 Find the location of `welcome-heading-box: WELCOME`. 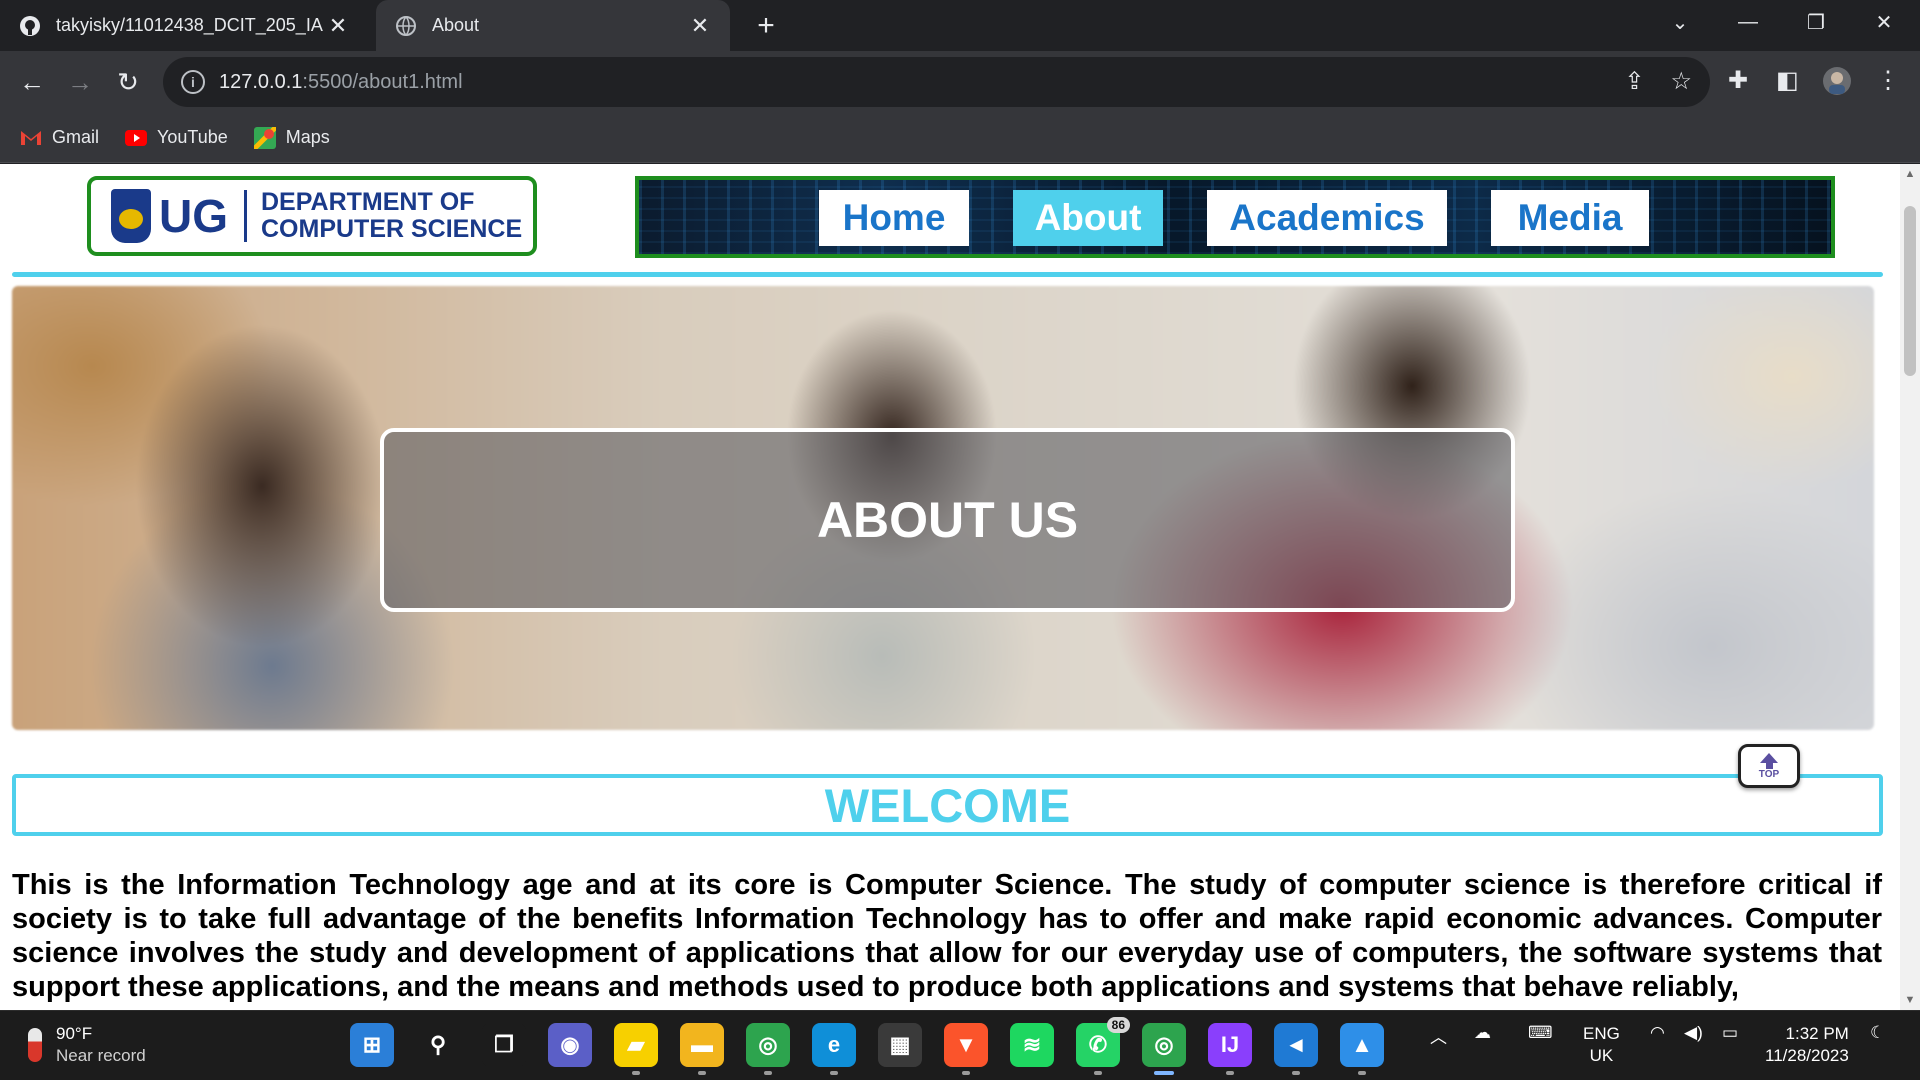

welcome-heading-box: WELCOME is located at coordinates (947, 805).